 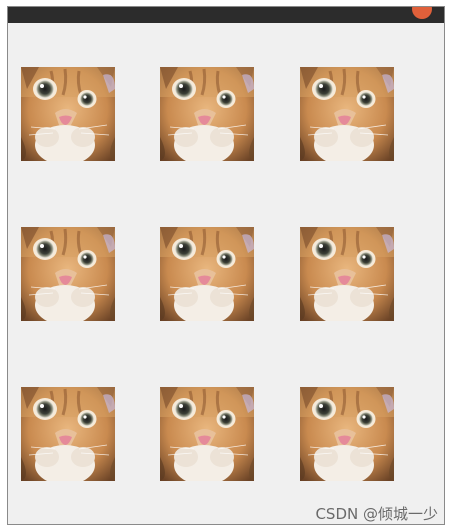 What do you see at coordinates (422, 13) in the screenshot?
I see `close-button` at bounding box center [422, 13].